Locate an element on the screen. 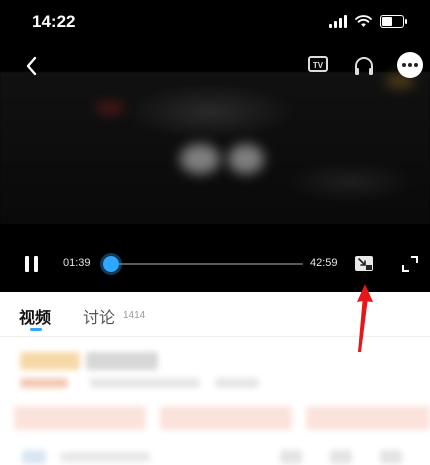  player-bottom-controls: 01:39 42:59 is located at coordinates (215, 264).